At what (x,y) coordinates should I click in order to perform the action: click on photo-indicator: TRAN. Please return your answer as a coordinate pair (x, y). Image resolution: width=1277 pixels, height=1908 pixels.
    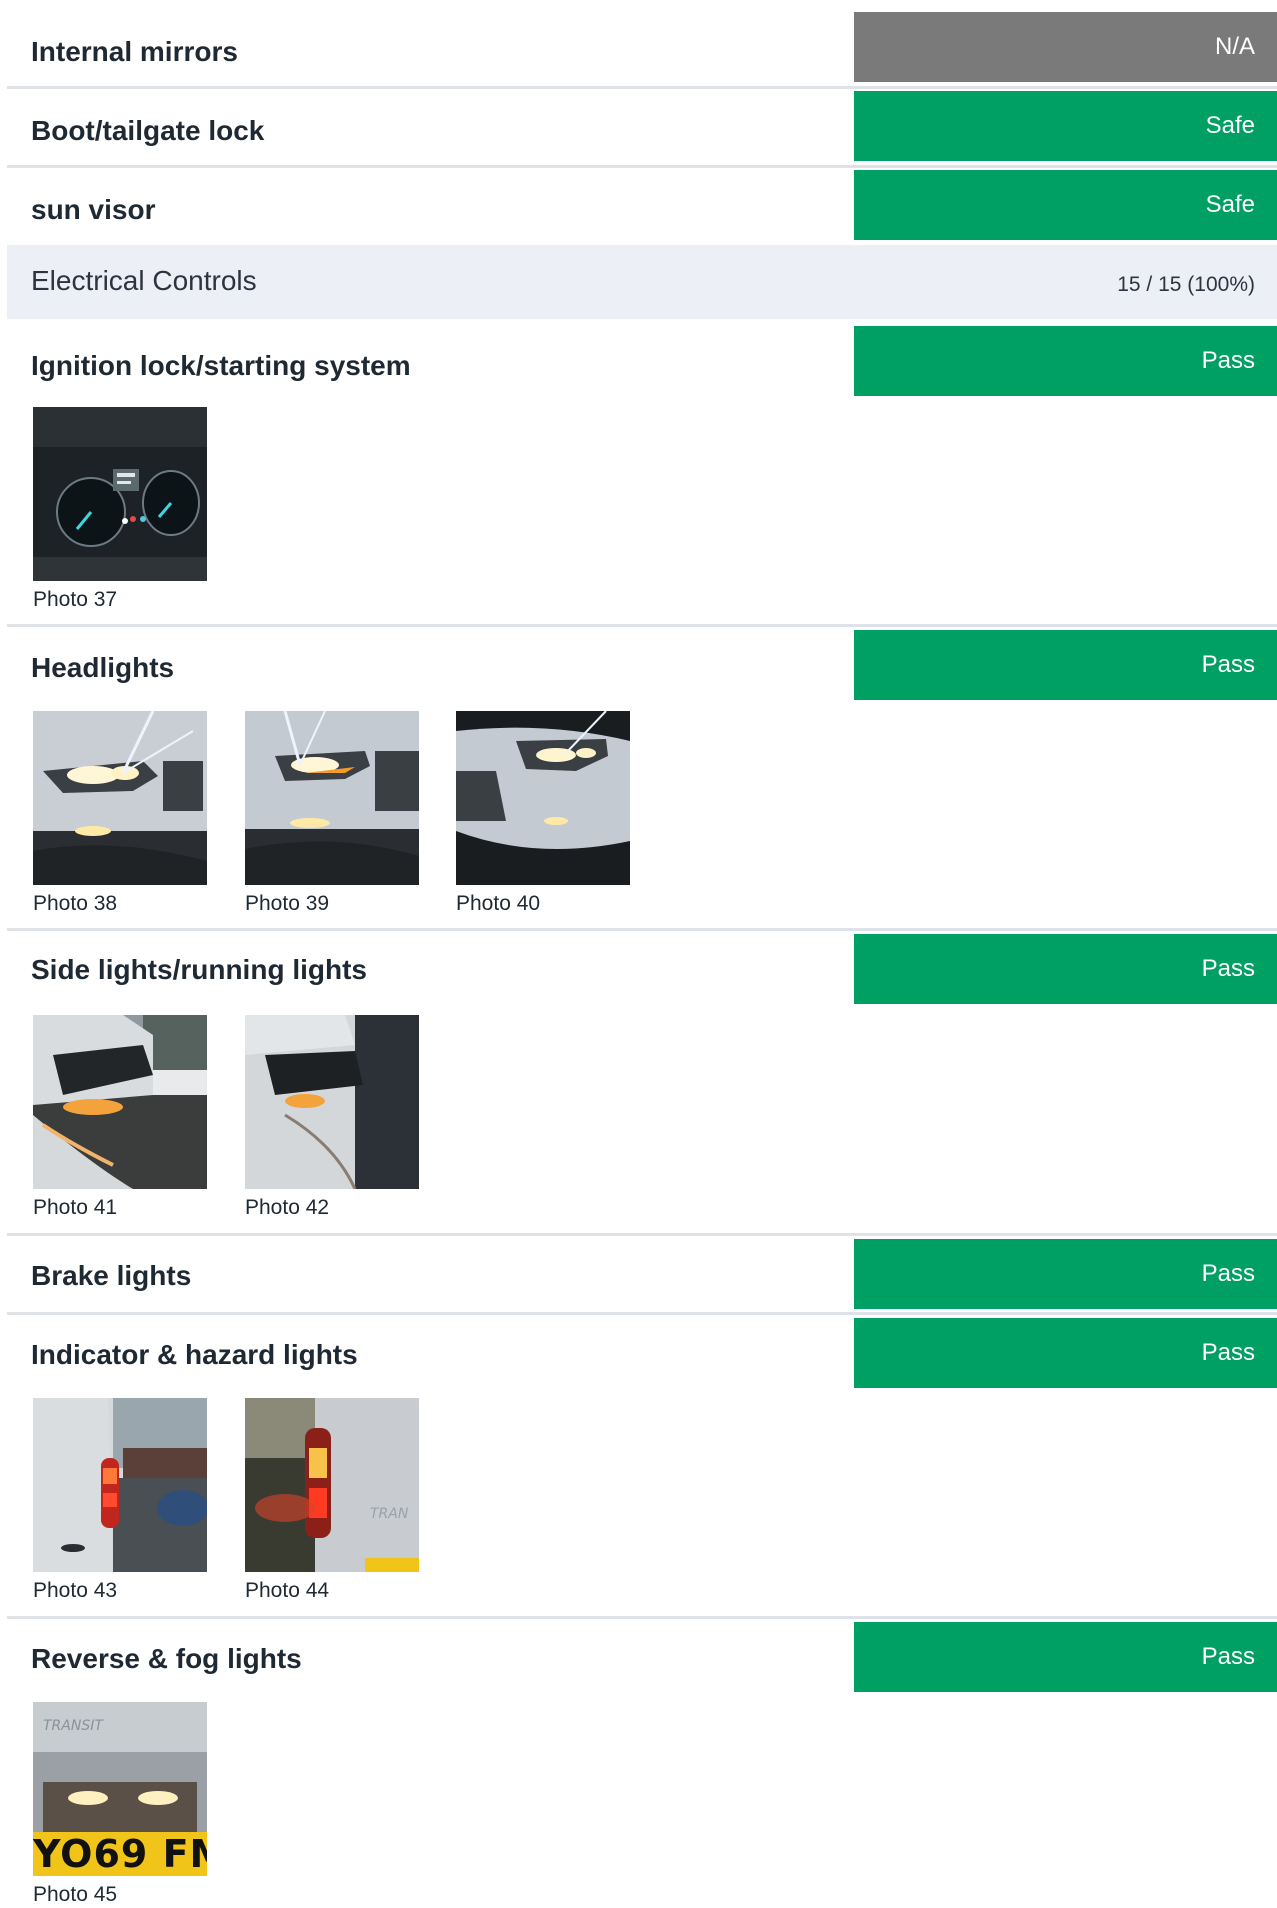
    Looking at the image, I should click on (332, 1485).